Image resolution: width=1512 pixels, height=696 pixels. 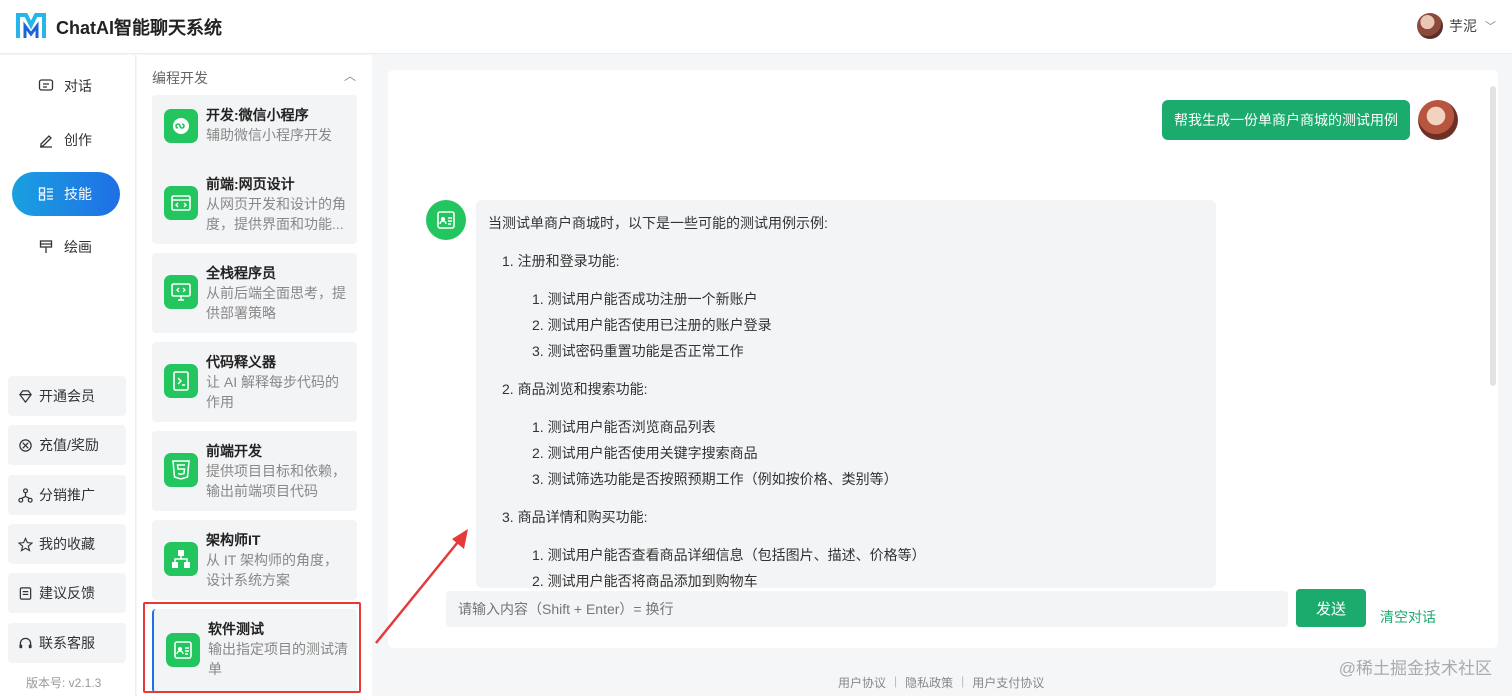 What do you see at coordinates (46, 85) in the screenshot?
I see `chat-icon` at bounding box center [46, 85].